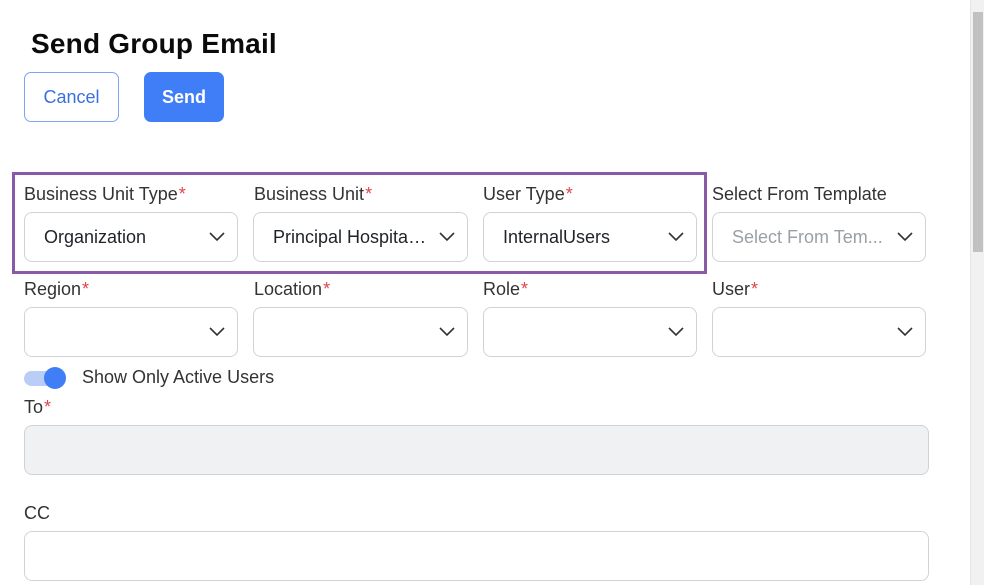 Image resolution: width=984 pixels, height=585 pixels. Describe the element at coordinates (71, 97) in the screenshot. I see `cancel-button: Cancel` at that location.